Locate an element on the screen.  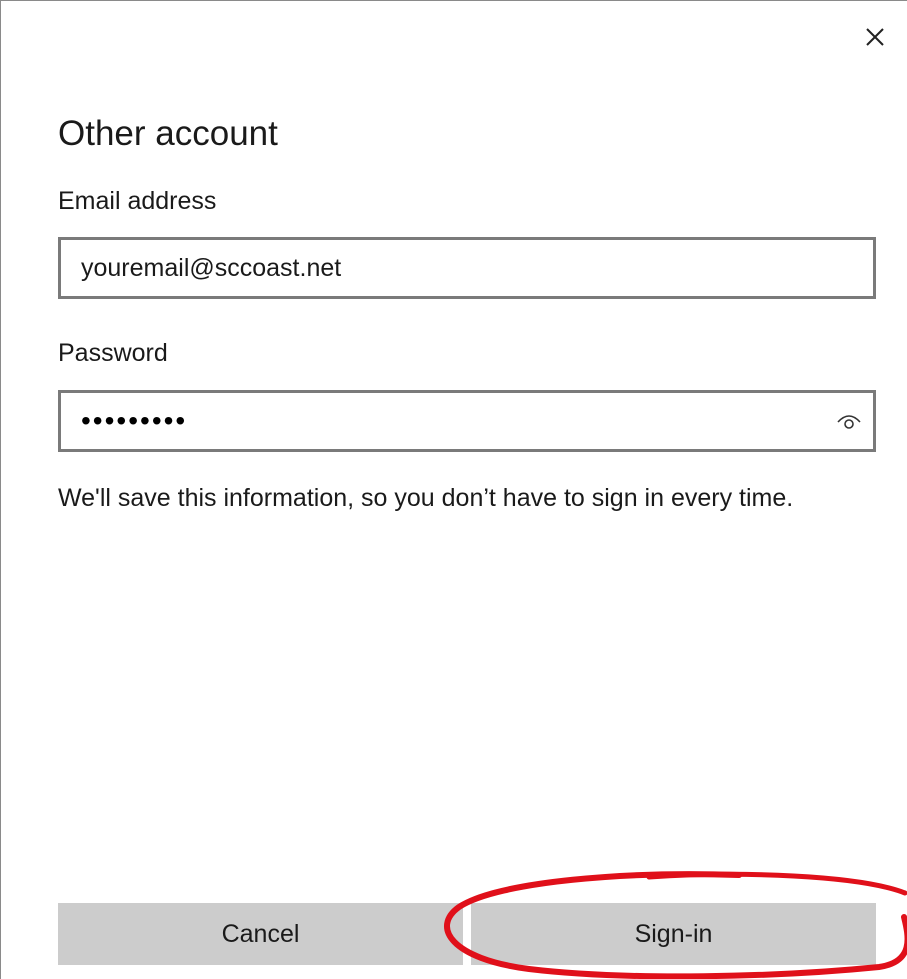
email-value: youremail@sccoast.net is located at coordinates (211, 267).